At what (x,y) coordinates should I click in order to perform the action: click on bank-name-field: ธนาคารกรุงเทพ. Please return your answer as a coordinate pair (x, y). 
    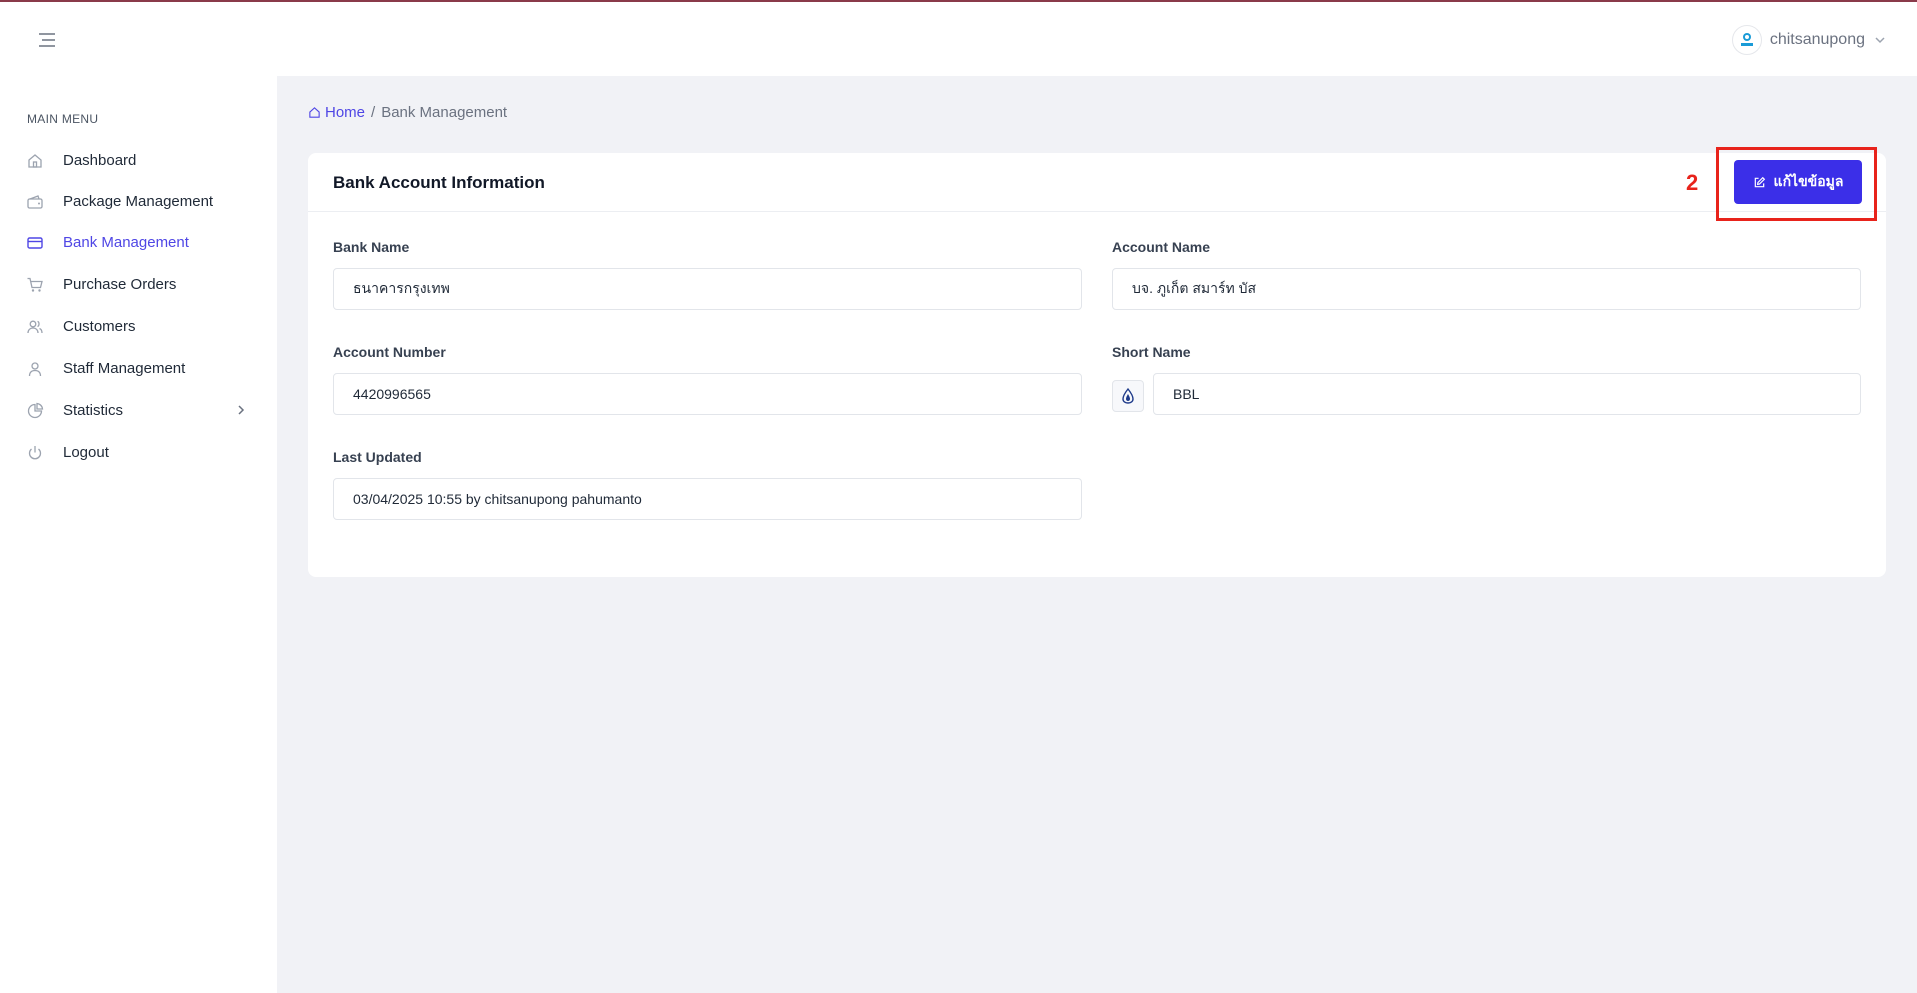
    Looking at the image, I should click on (707, 289).